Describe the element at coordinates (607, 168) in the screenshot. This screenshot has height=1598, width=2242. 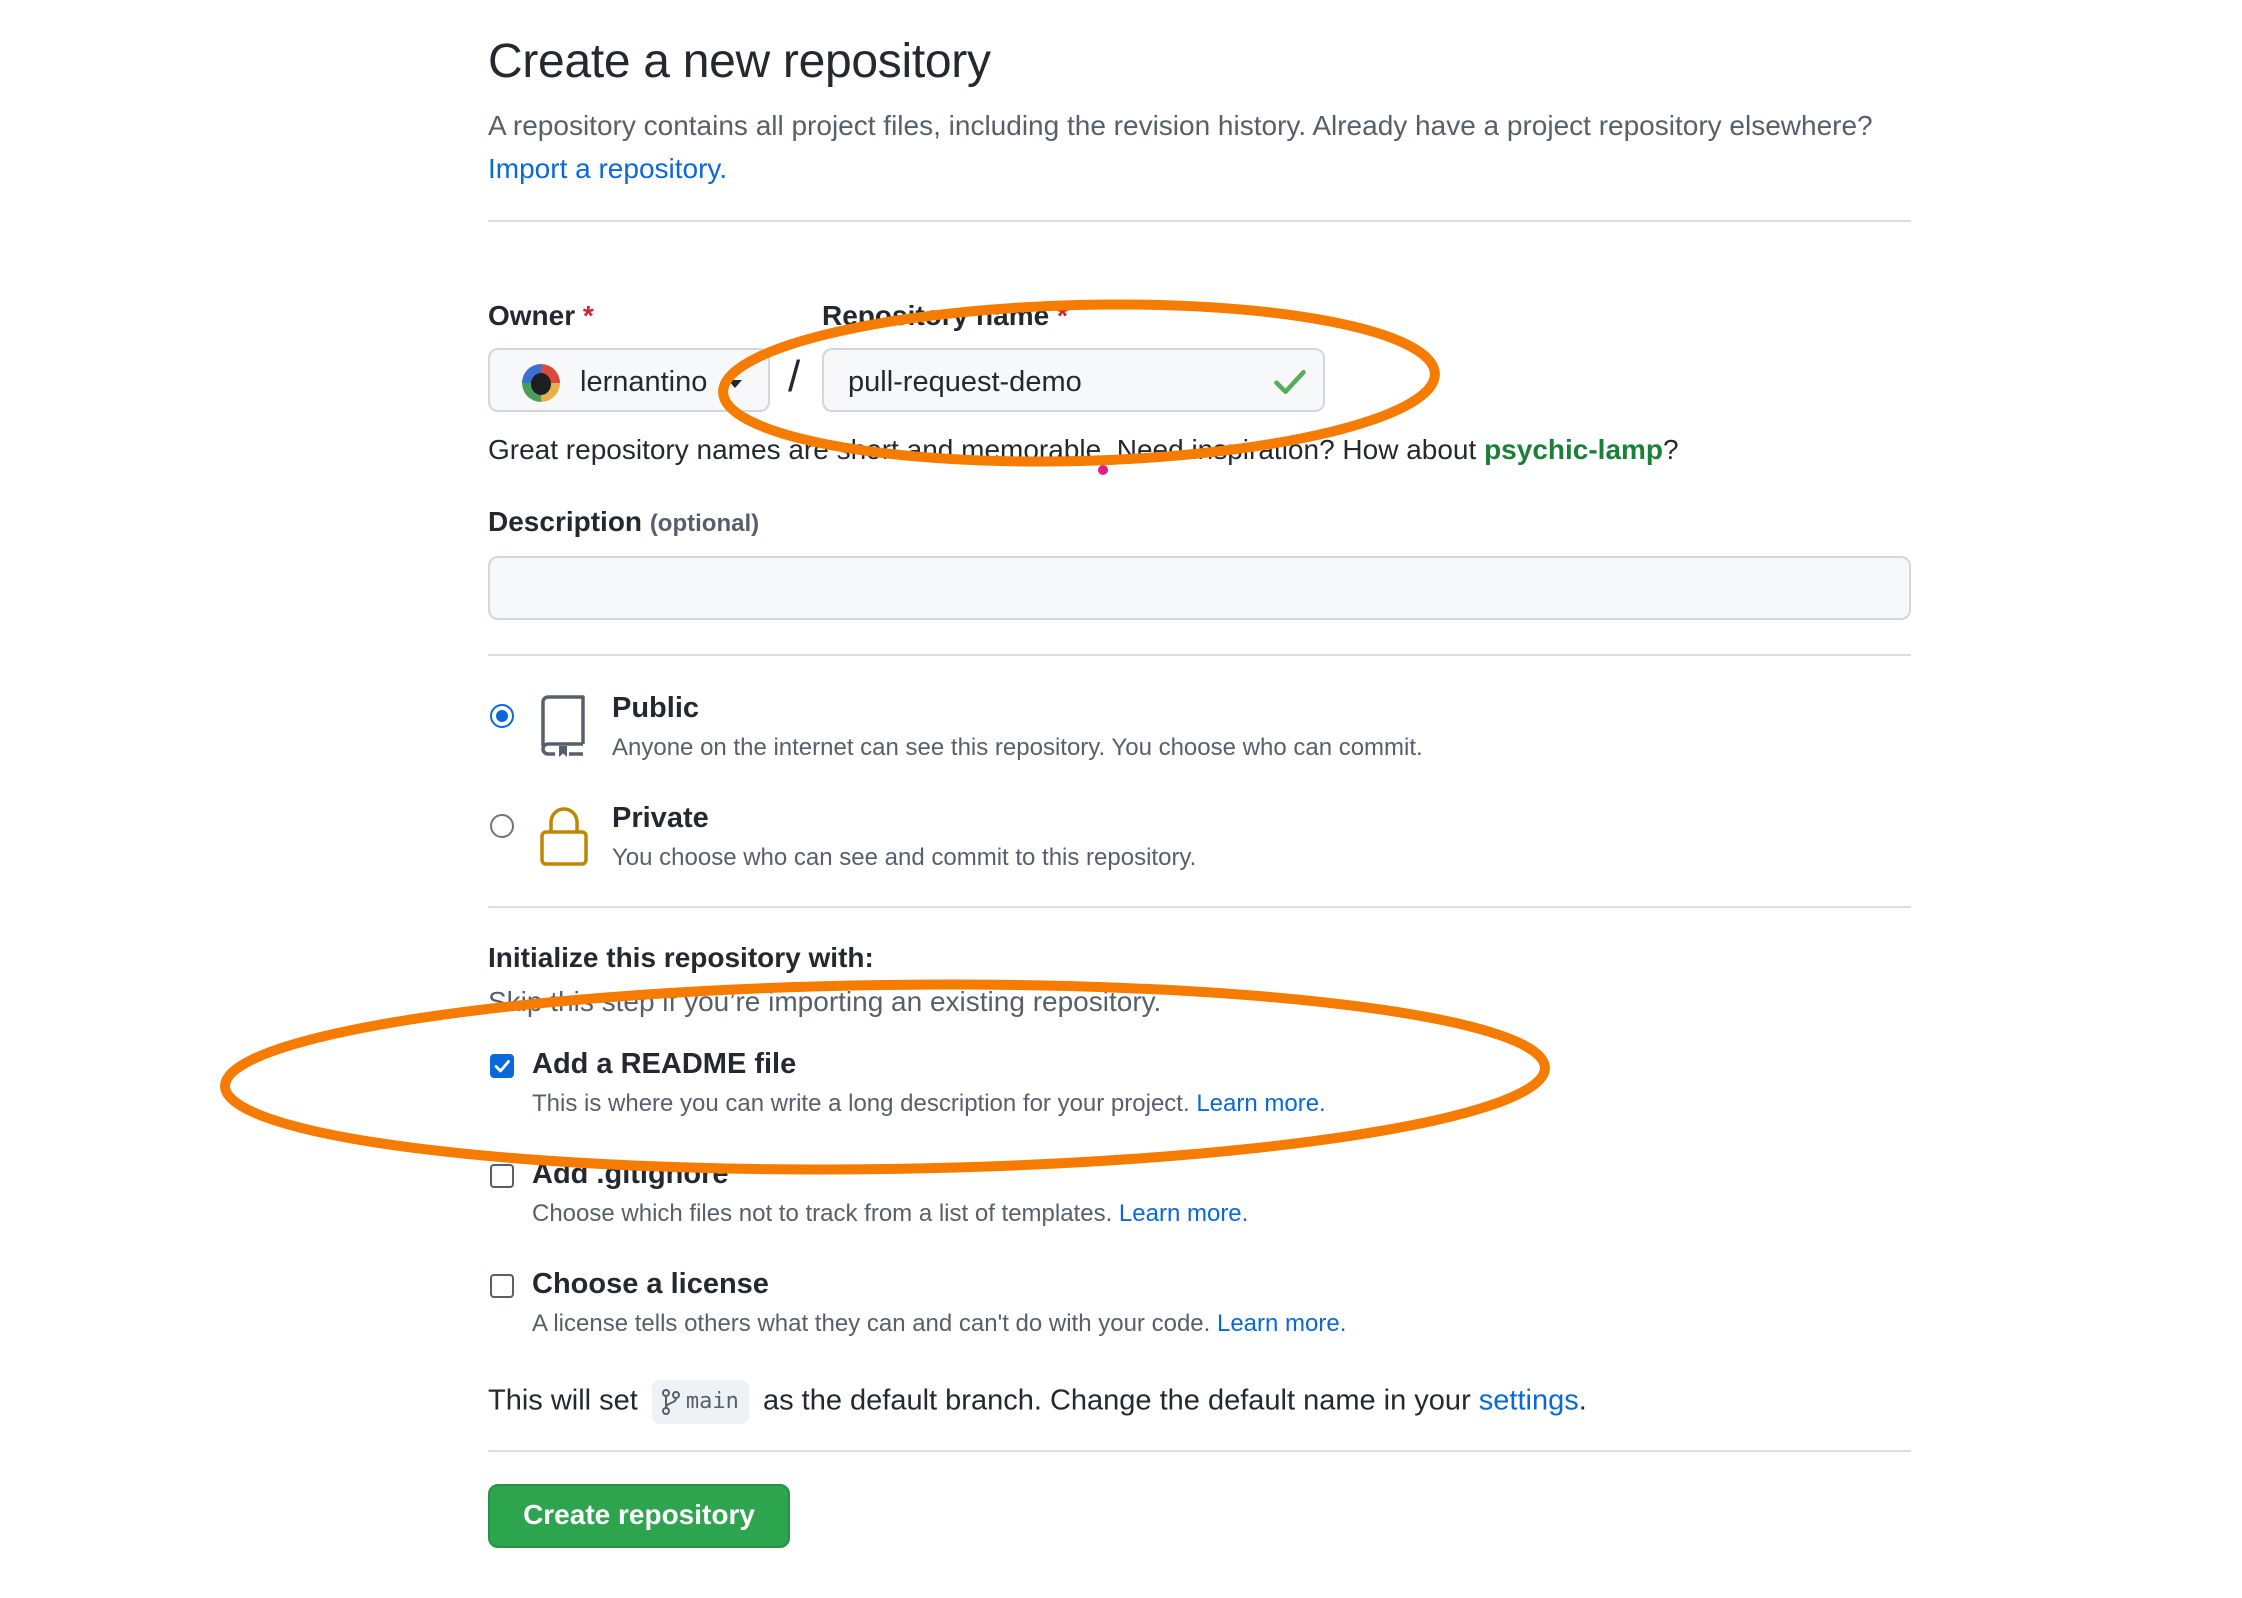
I see `import-repository-link: Import a repository.` at that location.